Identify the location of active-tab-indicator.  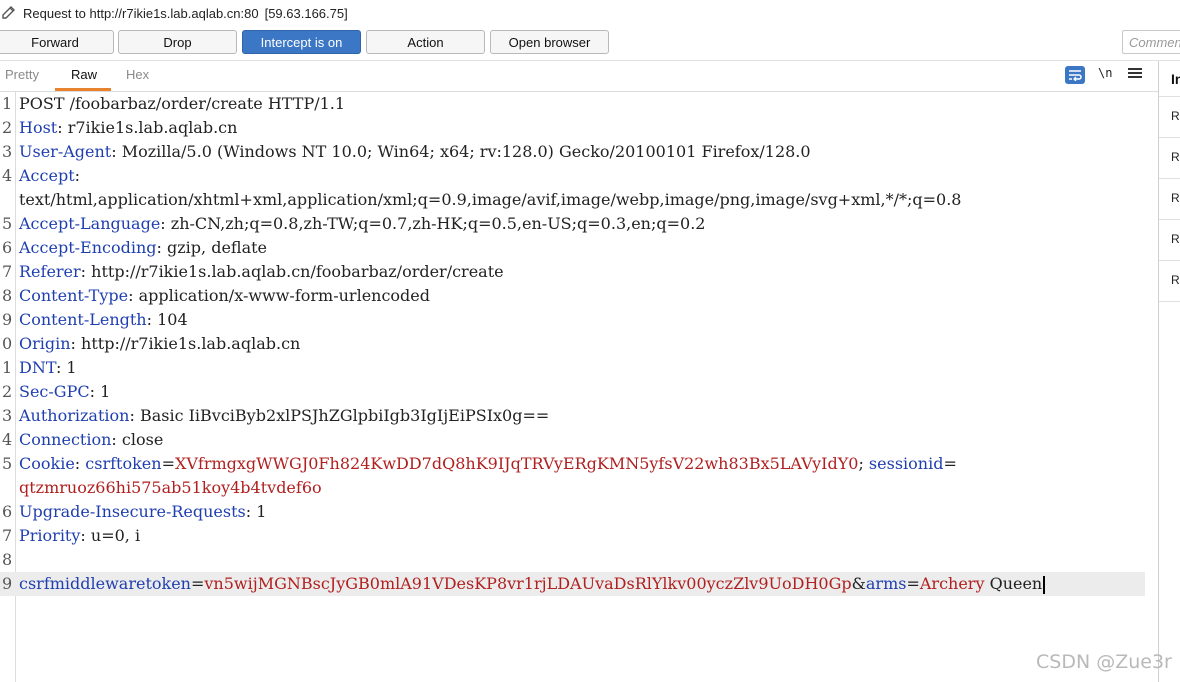
(83, 89).